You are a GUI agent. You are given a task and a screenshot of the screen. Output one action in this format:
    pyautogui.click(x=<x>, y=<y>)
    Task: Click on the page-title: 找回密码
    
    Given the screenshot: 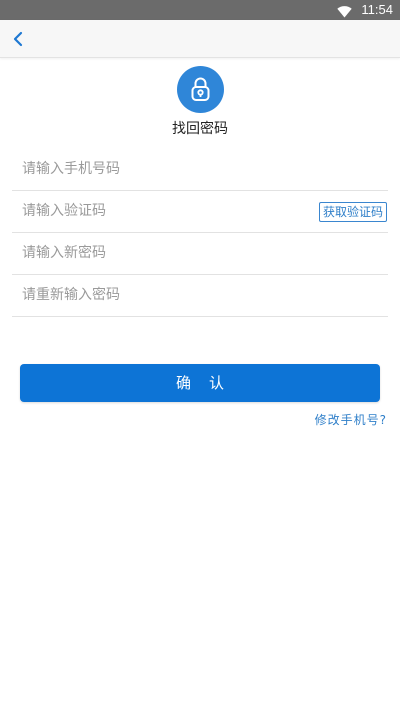 What is the action you would take?
    pyautogui.click(x=200, y=129)
    